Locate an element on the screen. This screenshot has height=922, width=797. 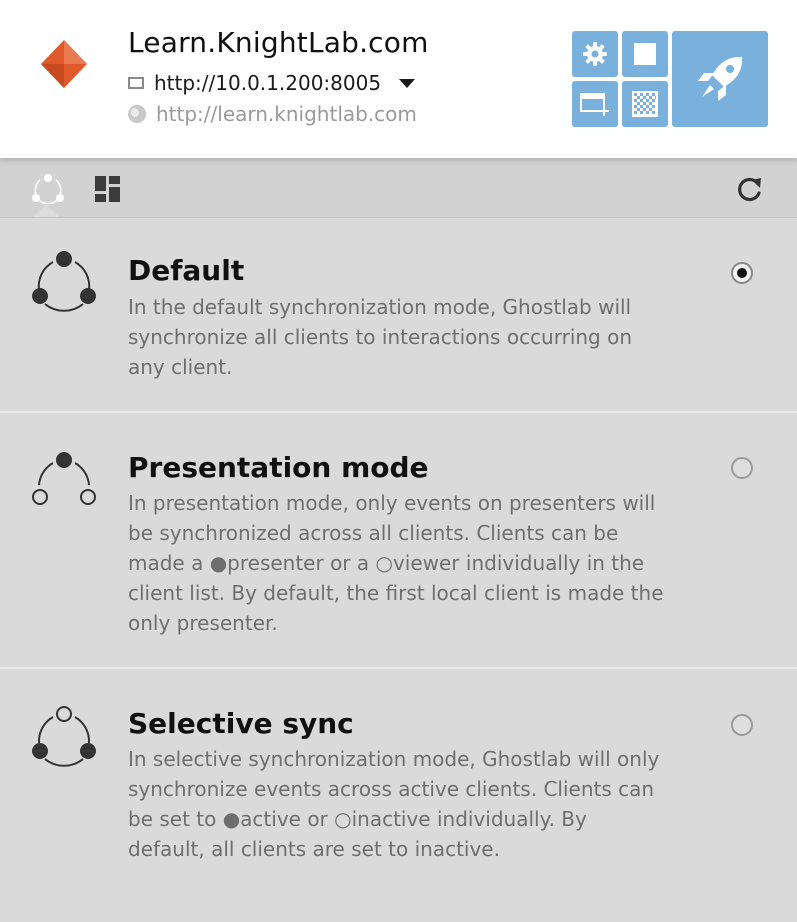
mode-title: Default is located at coordinates (186, 270).